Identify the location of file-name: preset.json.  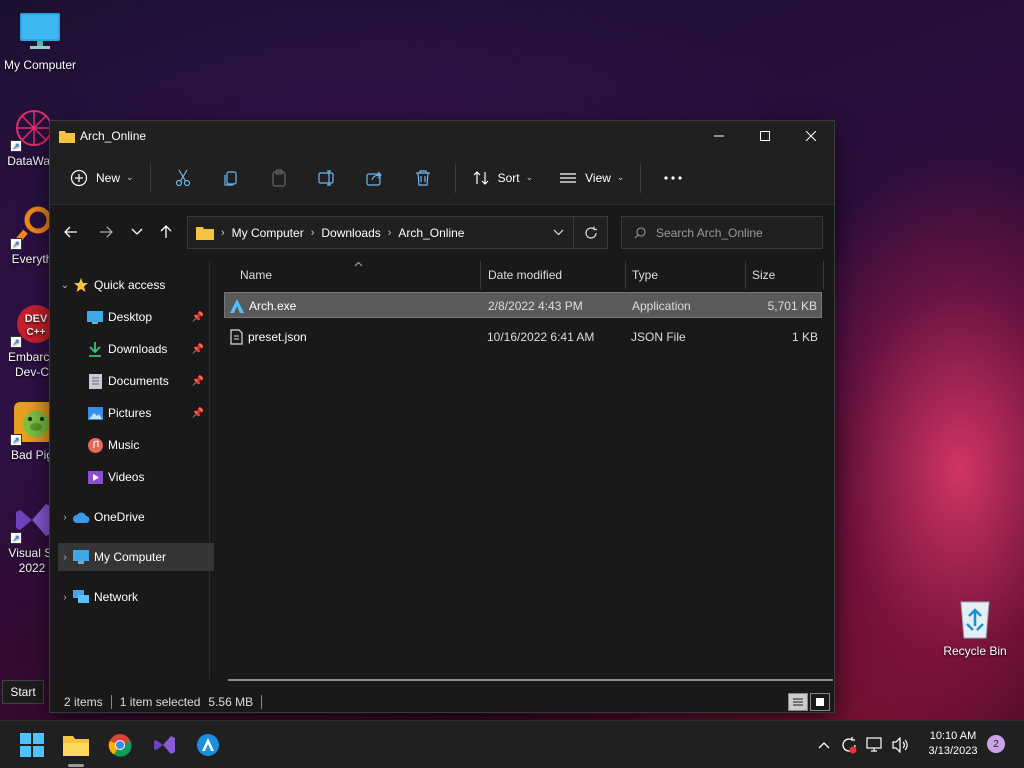
(277, 337).